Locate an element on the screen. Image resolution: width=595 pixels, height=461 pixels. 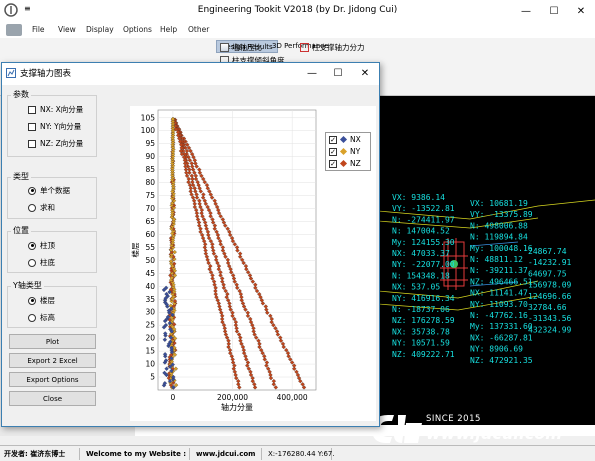
export-options-button: Export Options is located at coordinates (52, 379).